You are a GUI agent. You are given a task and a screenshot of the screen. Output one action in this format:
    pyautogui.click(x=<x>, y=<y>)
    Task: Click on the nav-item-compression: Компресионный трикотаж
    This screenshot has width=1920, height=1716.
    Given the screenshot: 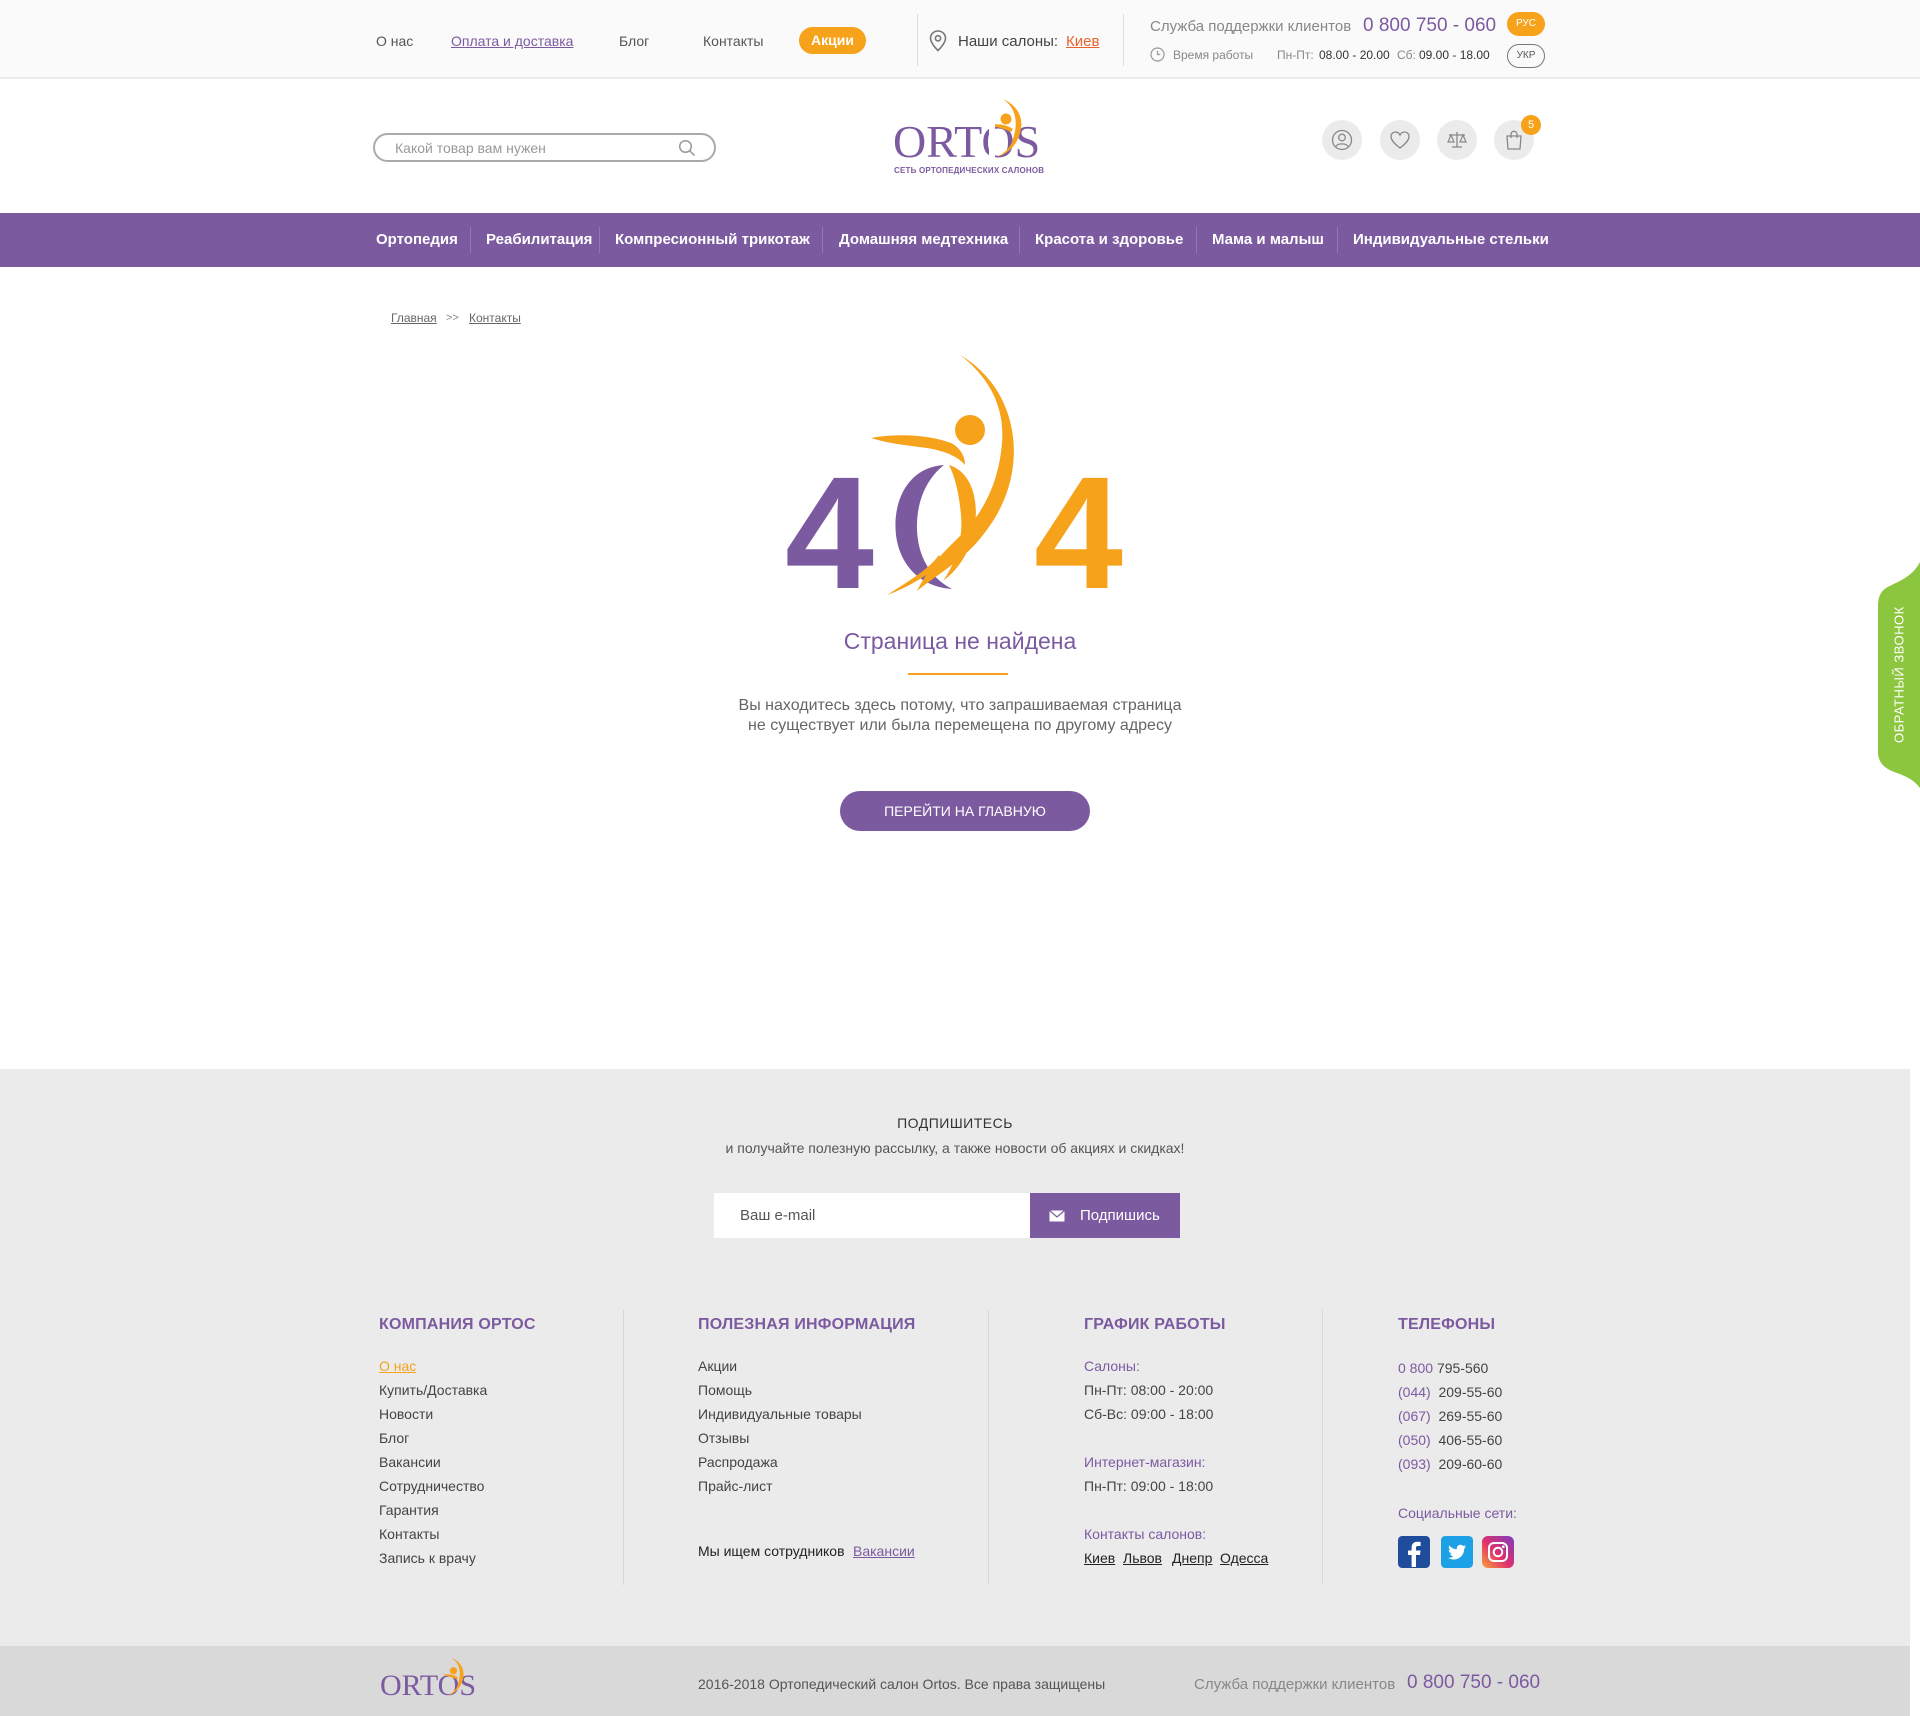 What is the action you would take?
    pyautogui.click(x=712, y=239)
    